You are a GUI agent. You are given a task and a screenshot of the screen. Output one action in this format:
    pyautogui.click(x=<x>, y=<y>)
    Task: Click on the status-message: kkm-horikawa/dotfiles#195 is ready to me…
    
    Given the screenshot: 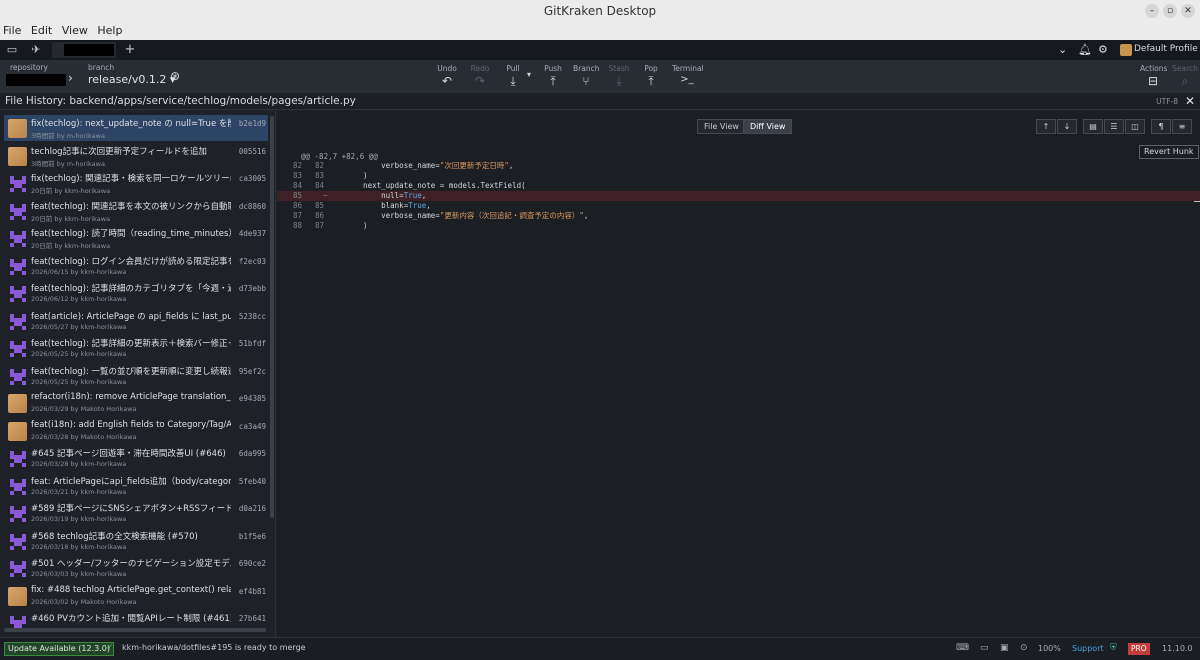 What is the action you would take?
    pyautogui.click(x=214, y=647)
    